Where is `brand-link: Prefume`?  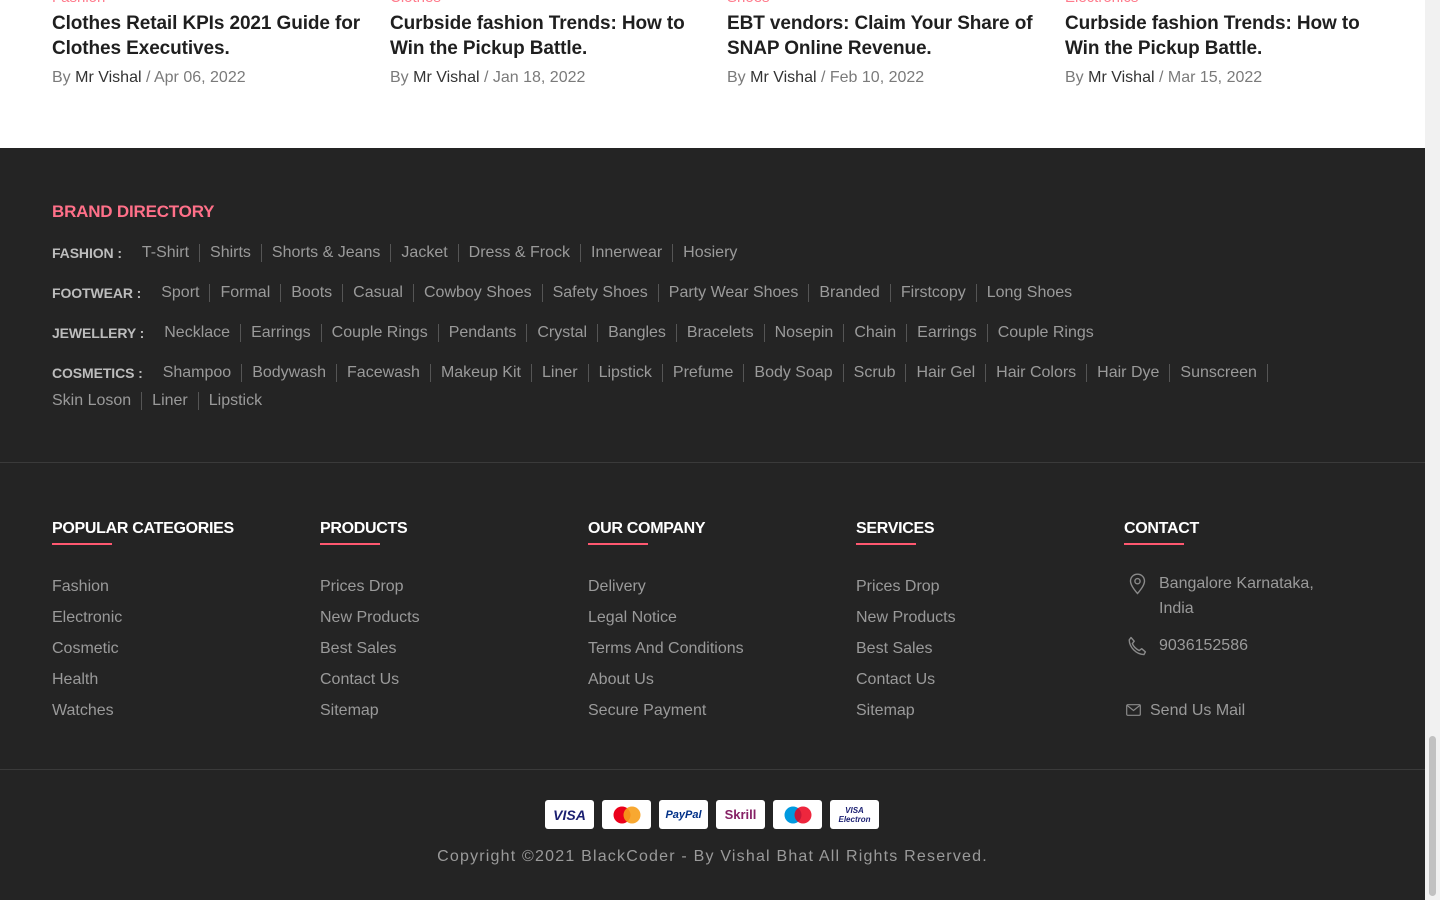
brand-link: Prefume is located at coordinates (709, 373).